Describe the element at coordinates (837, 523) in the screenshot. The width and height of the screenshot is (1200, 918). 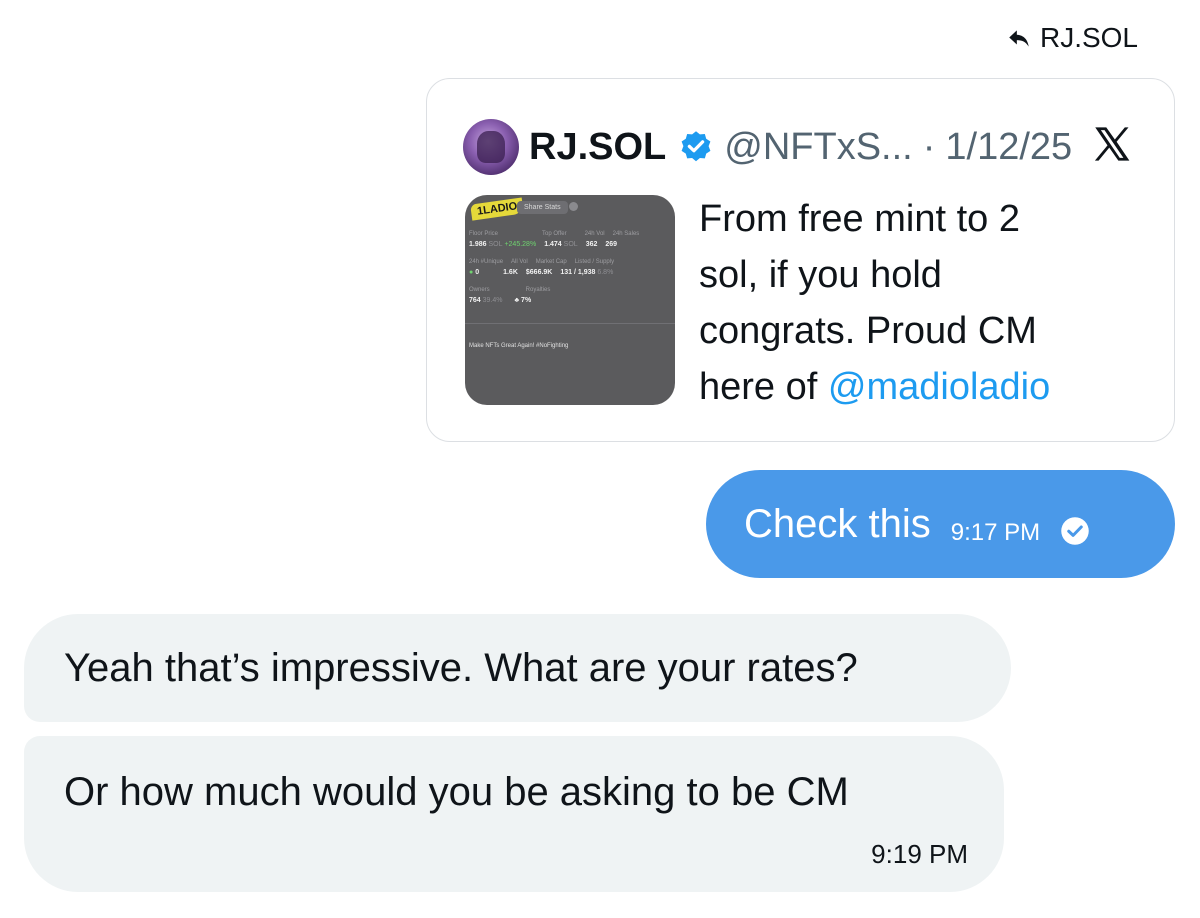
I see `message-text: Check this` at that location.